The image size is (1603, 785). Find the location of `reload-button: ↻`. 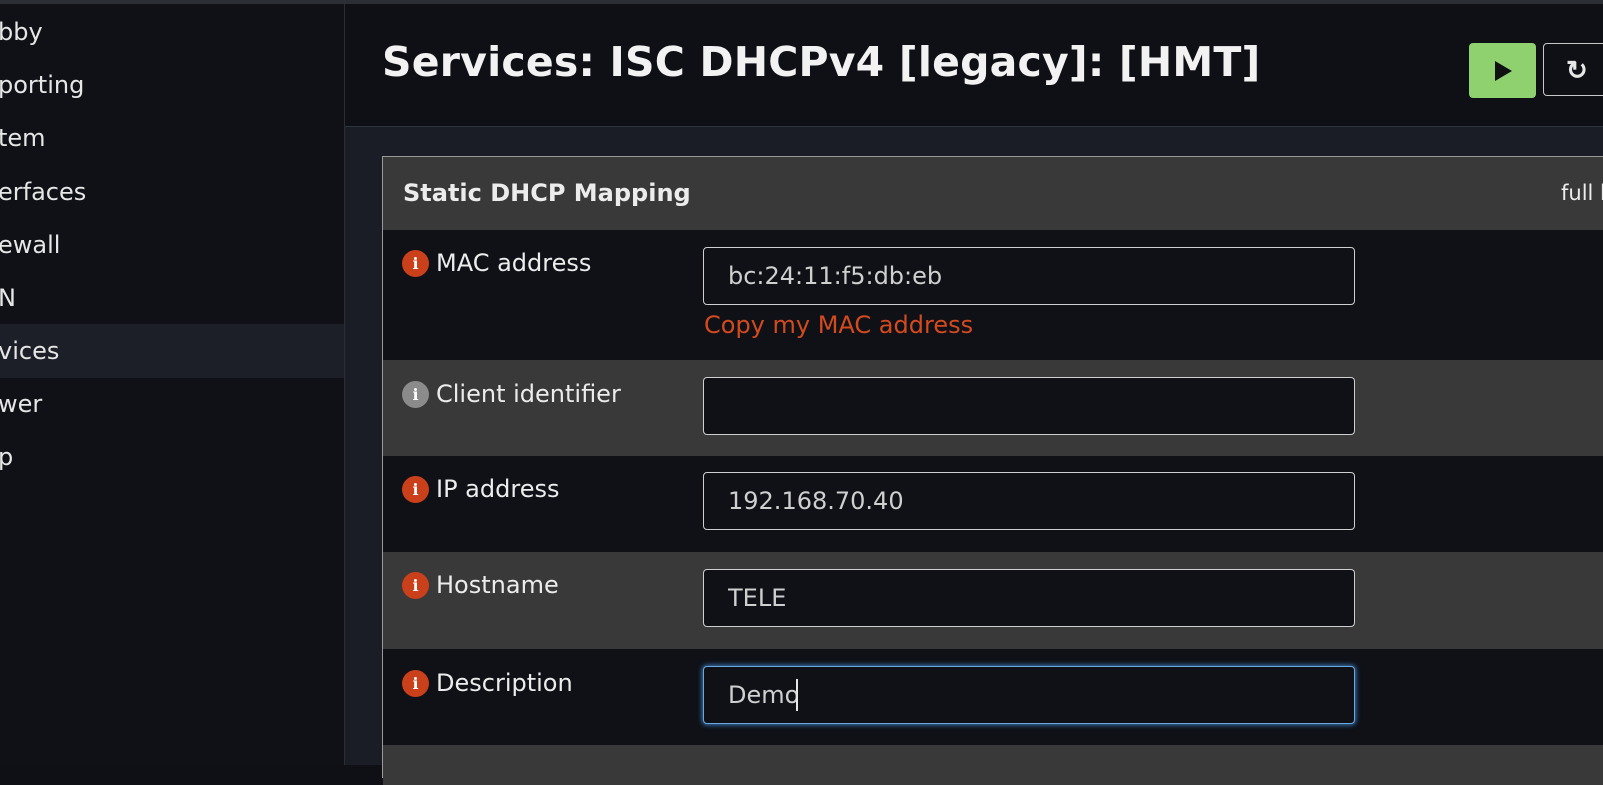

reload-button: ↻ is located at coordinates (1573, 69).